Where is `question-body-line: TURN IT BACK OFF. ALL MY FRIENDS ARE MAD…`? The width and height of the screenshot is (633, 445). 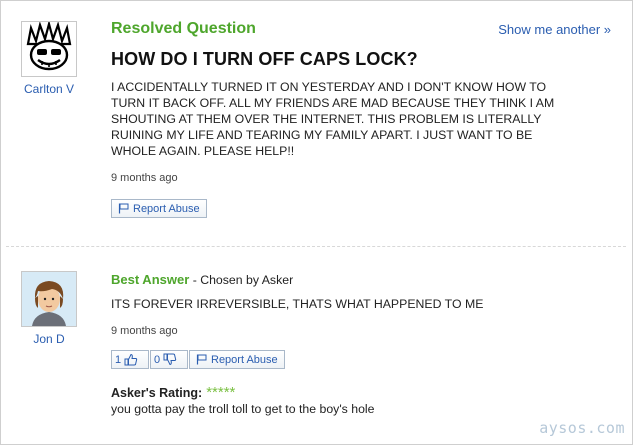 question-body-line: TURN IT BACK OFF. ALL MY FRIENDS ARE MAD… is located at coordinates (333, 103).